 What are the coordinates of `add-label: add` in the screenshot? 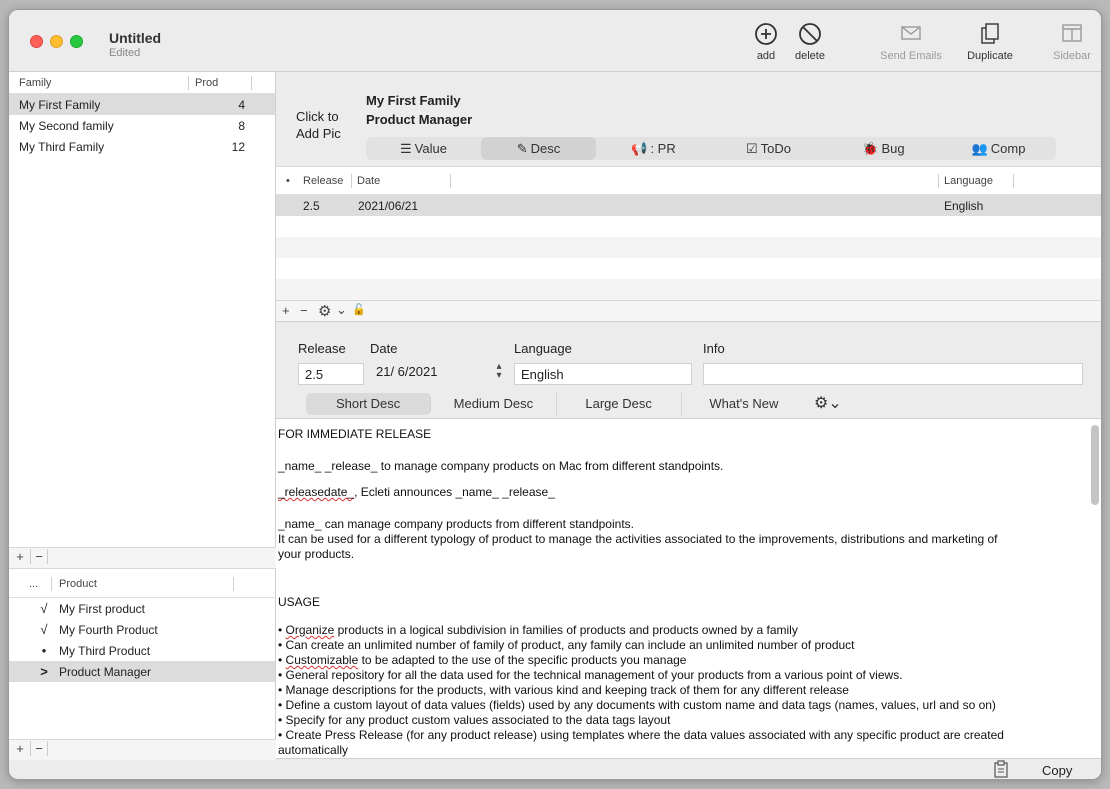 It's located at (766, 56).